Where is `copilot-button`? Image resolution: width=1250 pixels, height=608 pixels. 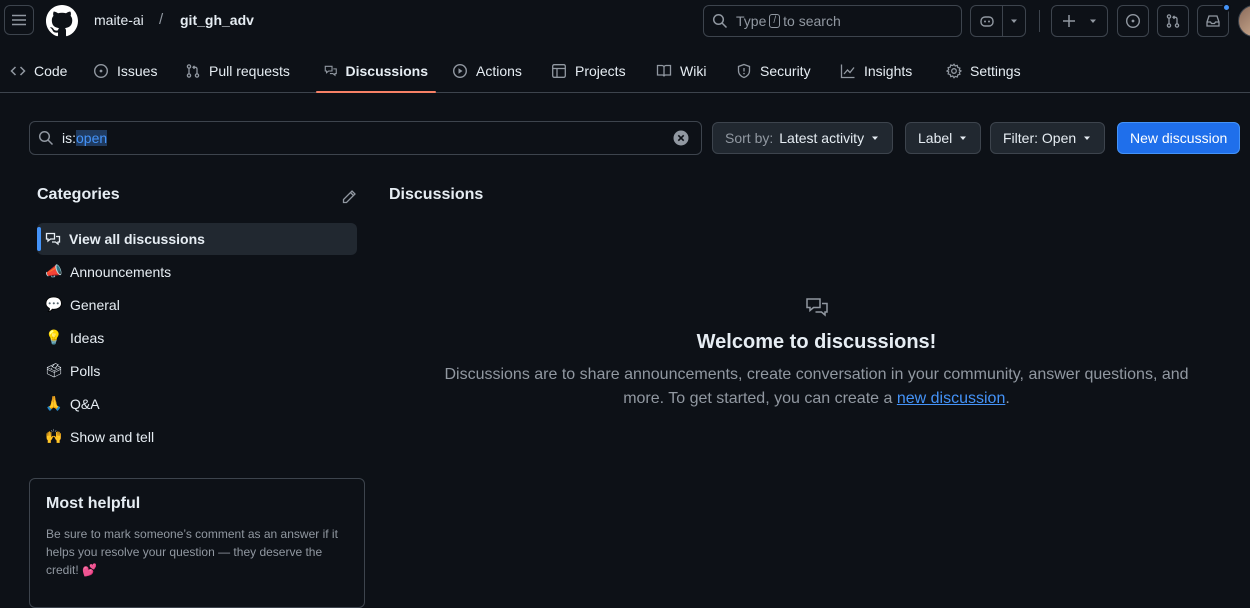 copilot-button is located at coordinates (987, 21).